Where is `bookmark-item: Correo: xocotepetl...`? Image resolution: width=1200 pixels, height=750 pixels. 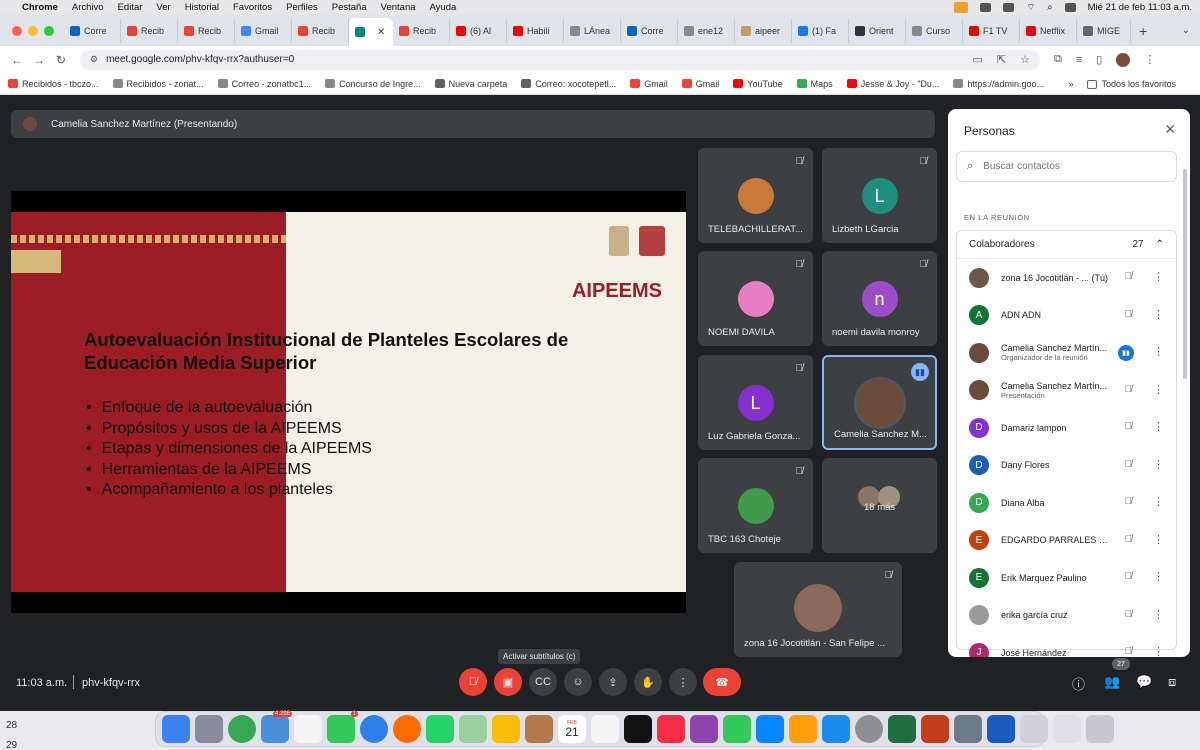 bookmark-item: Correo: xocotepetl... is located at coordinates (568, 84).